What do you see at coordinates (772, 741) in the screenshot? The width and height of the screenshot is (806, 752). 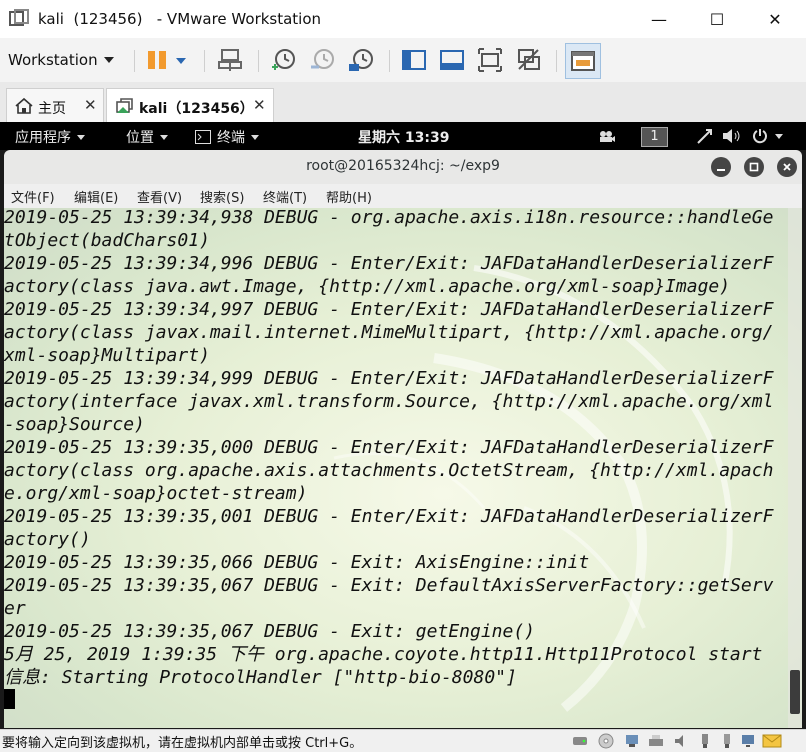 I see `message-icon` at bounding box center [772, 741].